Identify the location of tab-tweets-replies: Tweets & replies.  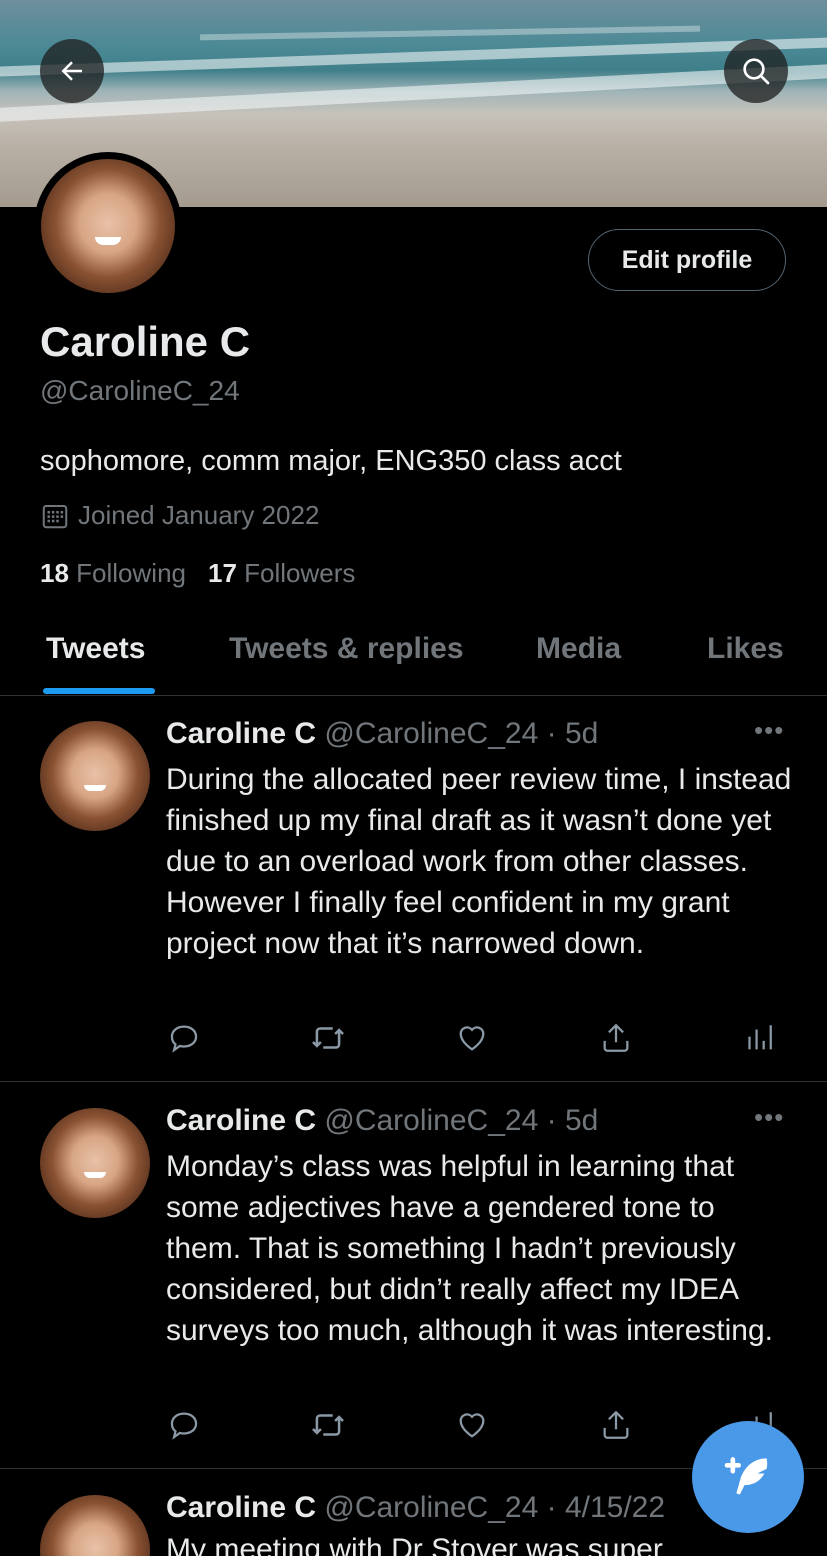
(346, 649).